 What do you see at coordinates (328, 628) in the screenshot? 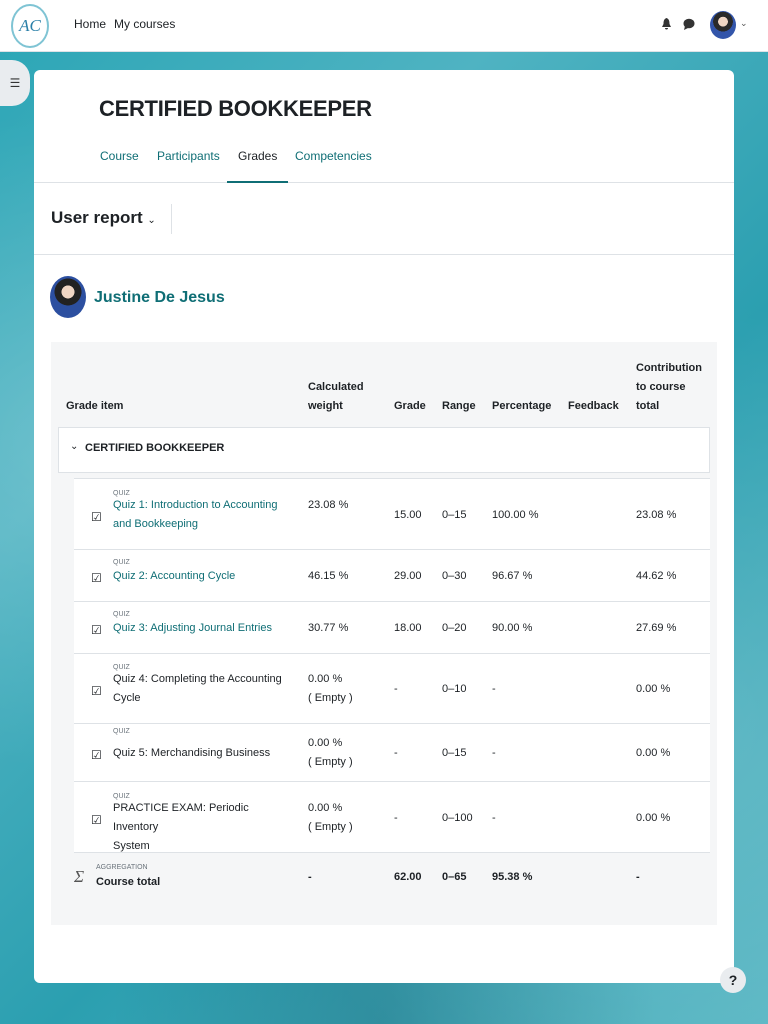
I see `calculated-weight: 30.77 %` at bounding box center [328, 628].